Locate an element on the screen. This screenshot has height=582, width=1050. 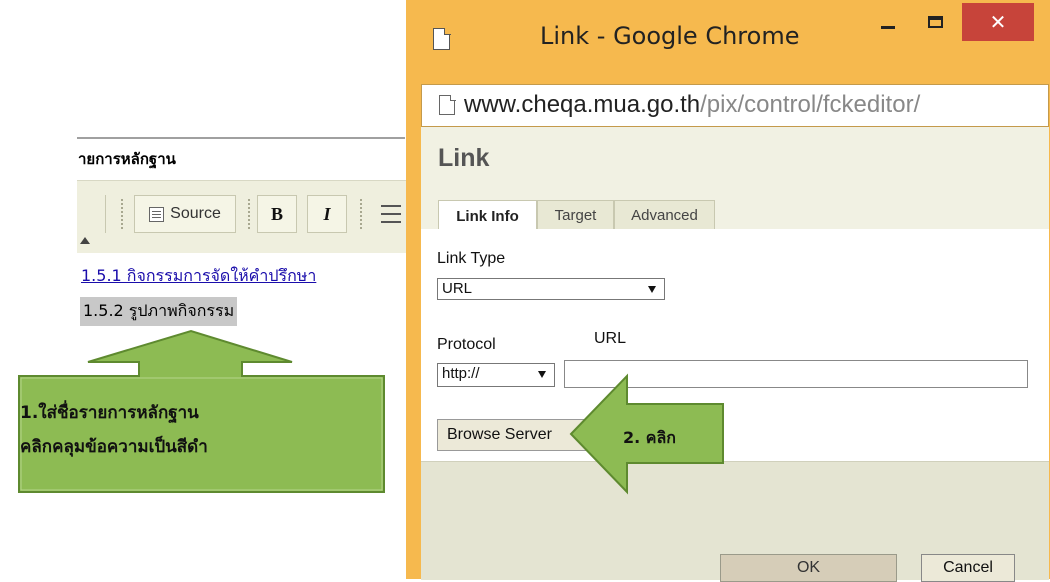
toolbar-separator is located at coordinates (105, 214).